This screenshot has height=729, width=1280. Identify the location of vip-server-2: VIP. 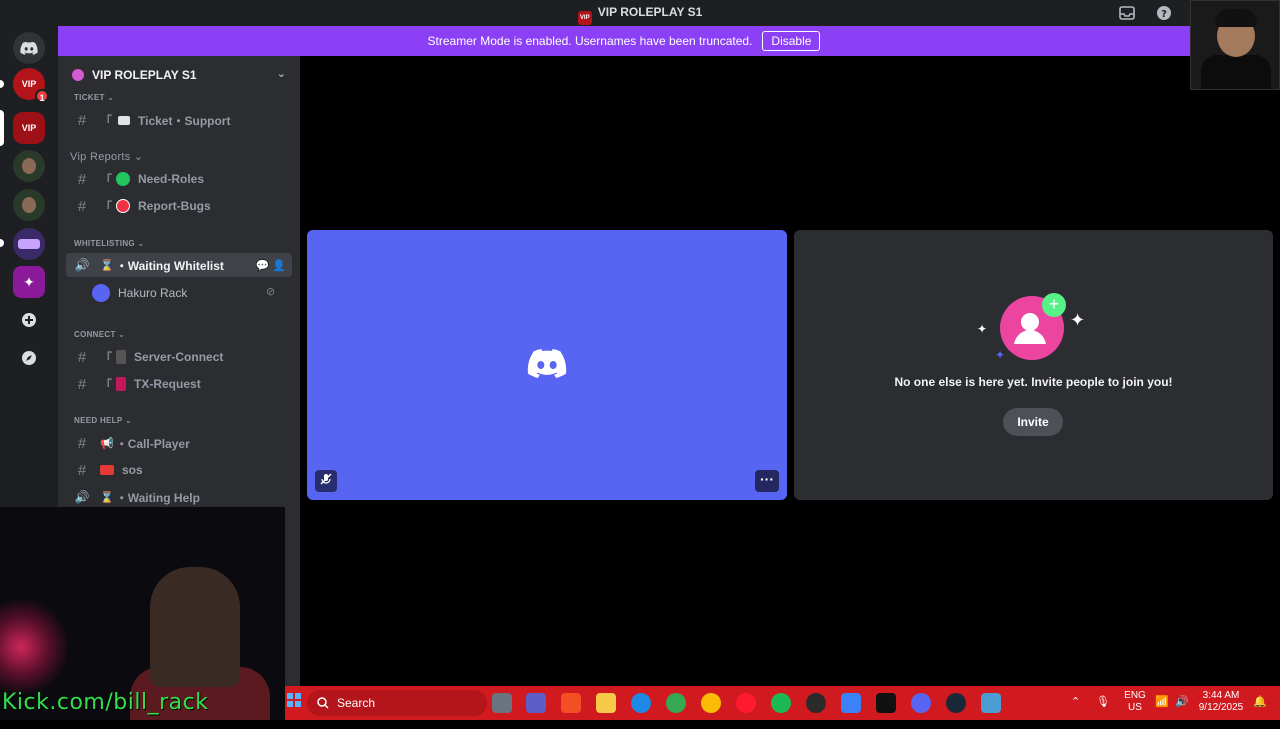
(29, 128).